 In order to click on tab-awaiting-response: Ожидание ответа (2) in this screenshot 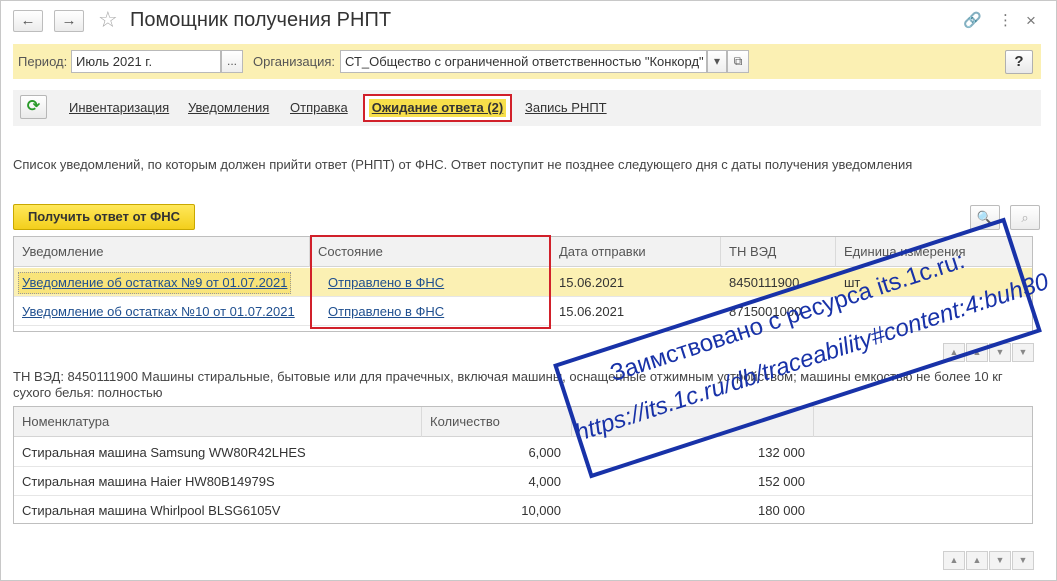, I will do `click(437, 108)`.